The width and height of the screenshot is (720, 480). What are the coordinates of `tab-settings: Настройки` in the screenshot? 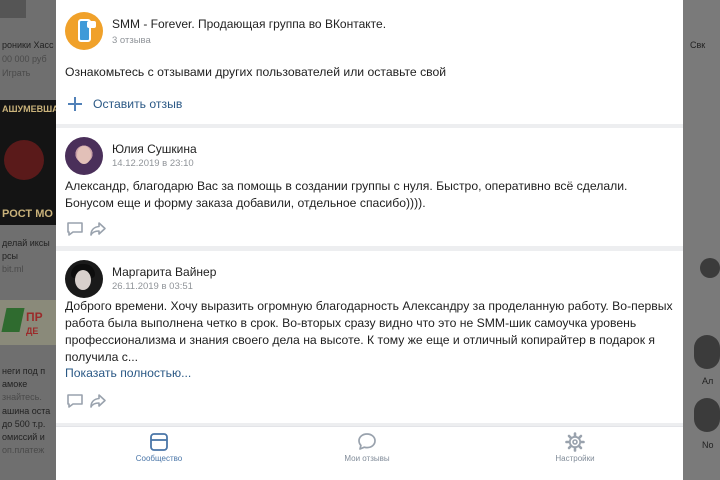 It's located at (575, 453).